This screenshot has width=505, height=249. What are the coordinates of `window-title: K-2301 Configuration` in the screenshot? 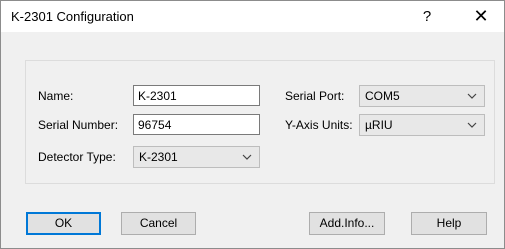 It's located at (72, 16).